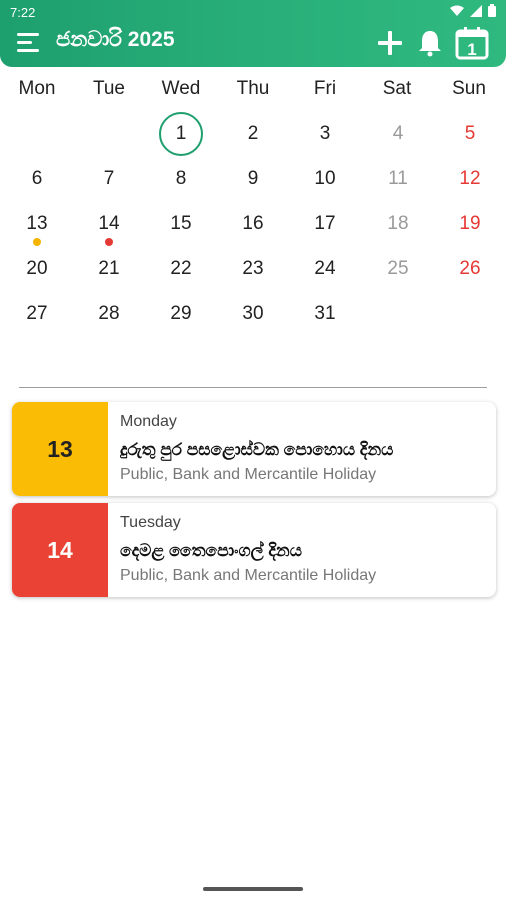  Describe the element at coordinates (148, 421) in the screenshot. I see `event-weekday: Monday` at that location.